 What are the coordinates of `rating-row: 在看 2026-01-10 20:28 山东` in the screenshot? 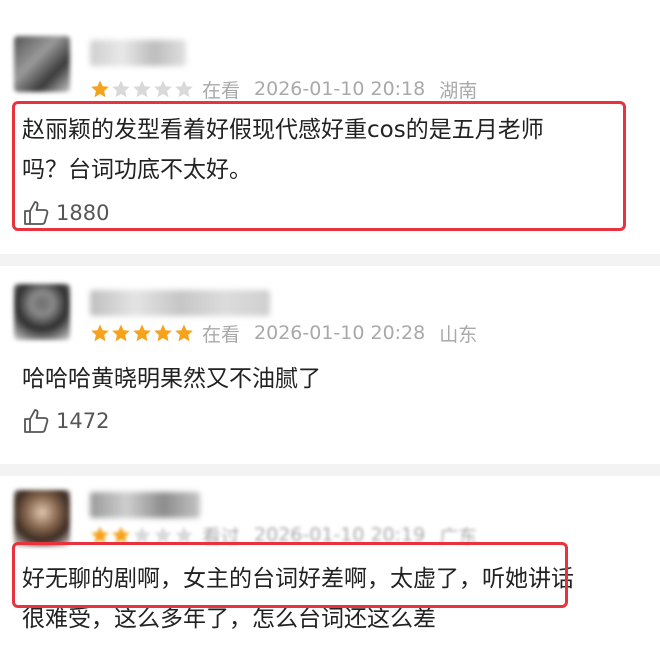 It's located at (290, 333).